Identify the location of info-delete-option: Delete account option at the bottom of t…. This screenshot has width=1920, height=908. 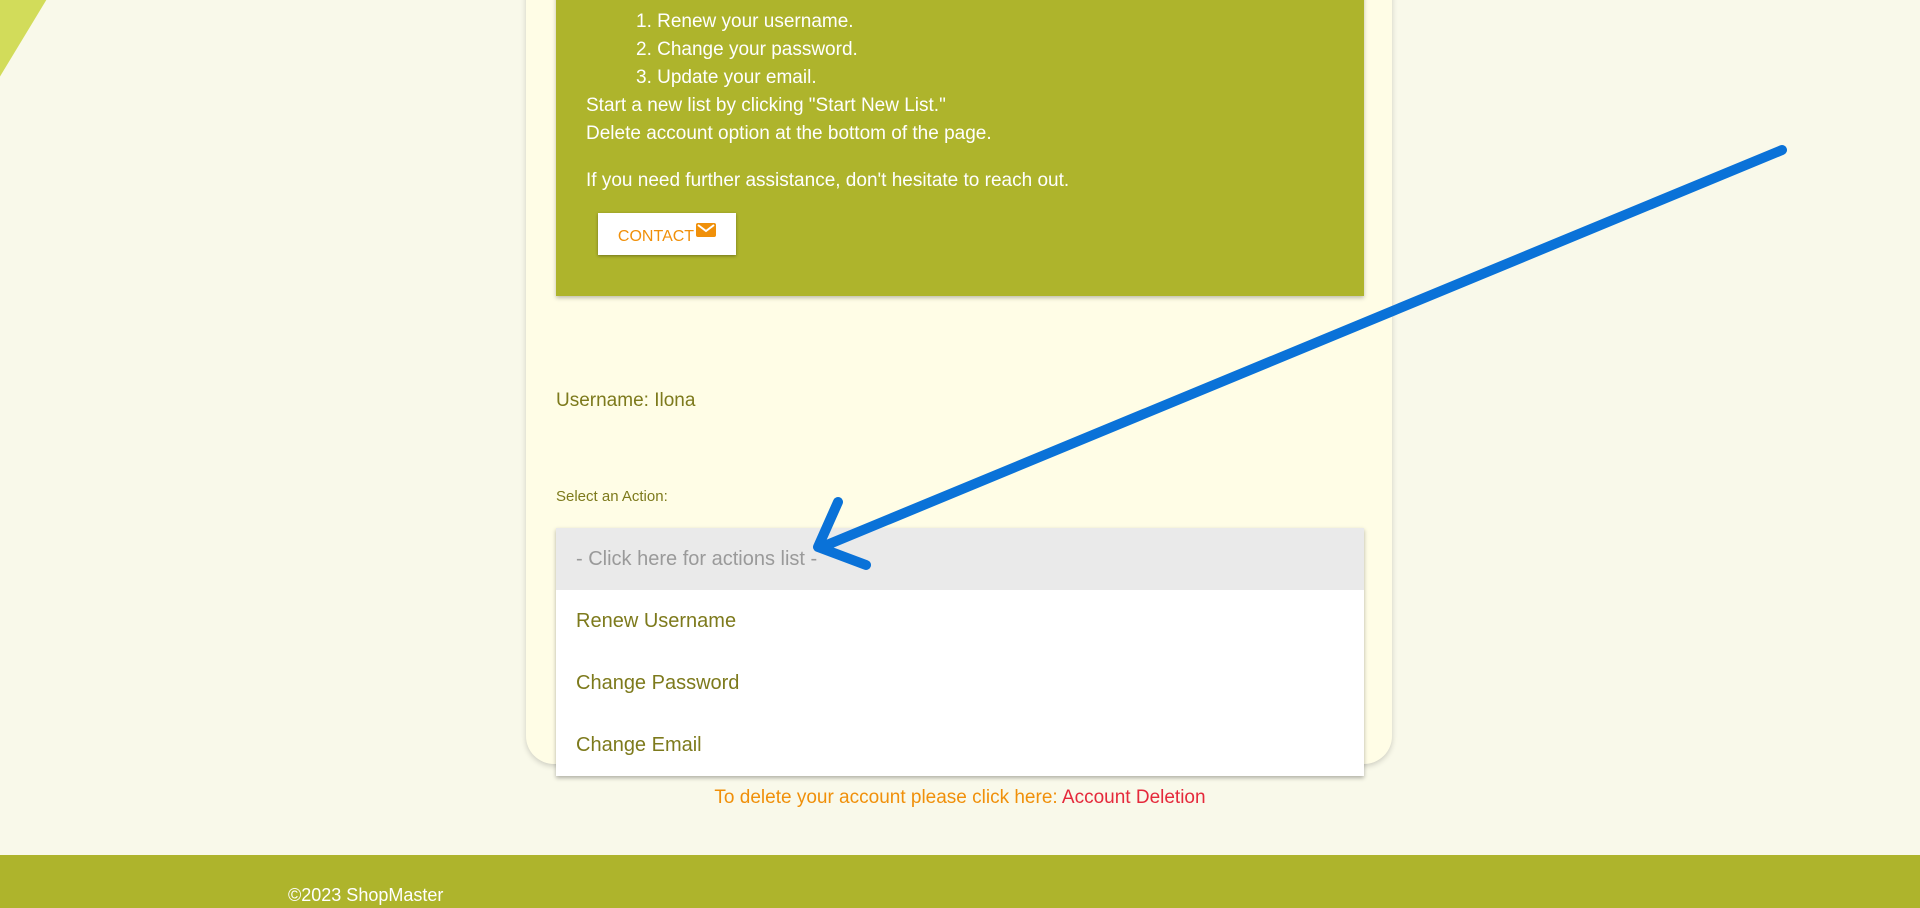
(789, 133).